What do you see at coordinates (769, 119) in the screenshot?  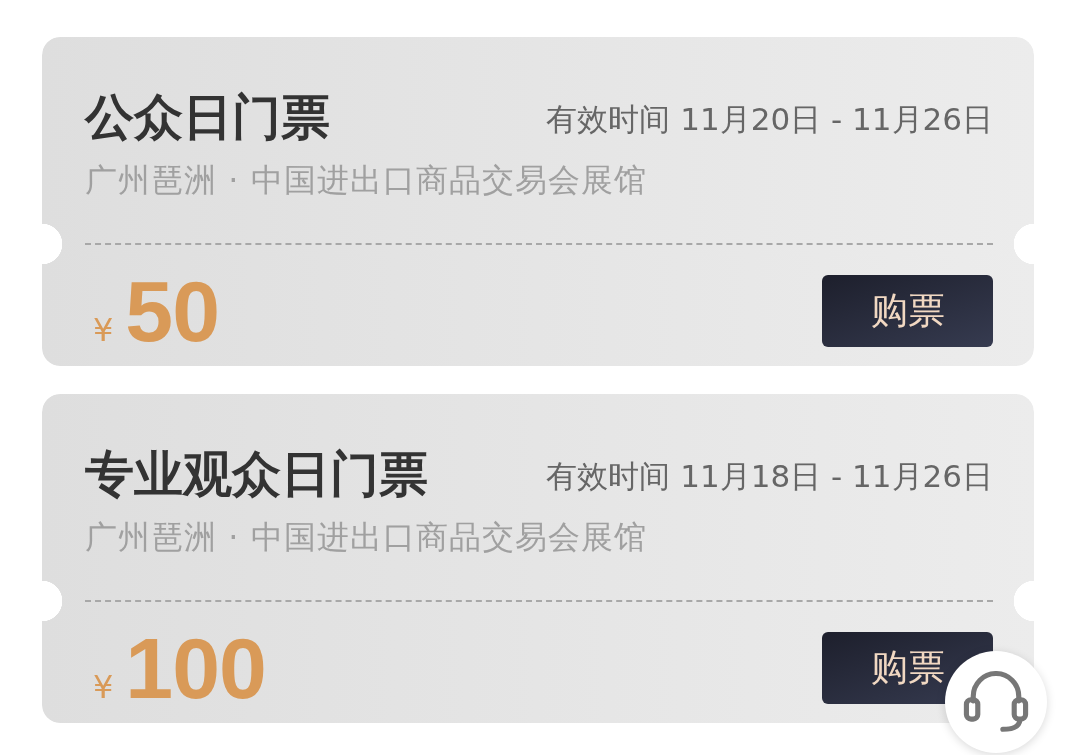 I see `validity-period: 有效时间 11月20日 - 11月26日` at bounding box center [769, 119].